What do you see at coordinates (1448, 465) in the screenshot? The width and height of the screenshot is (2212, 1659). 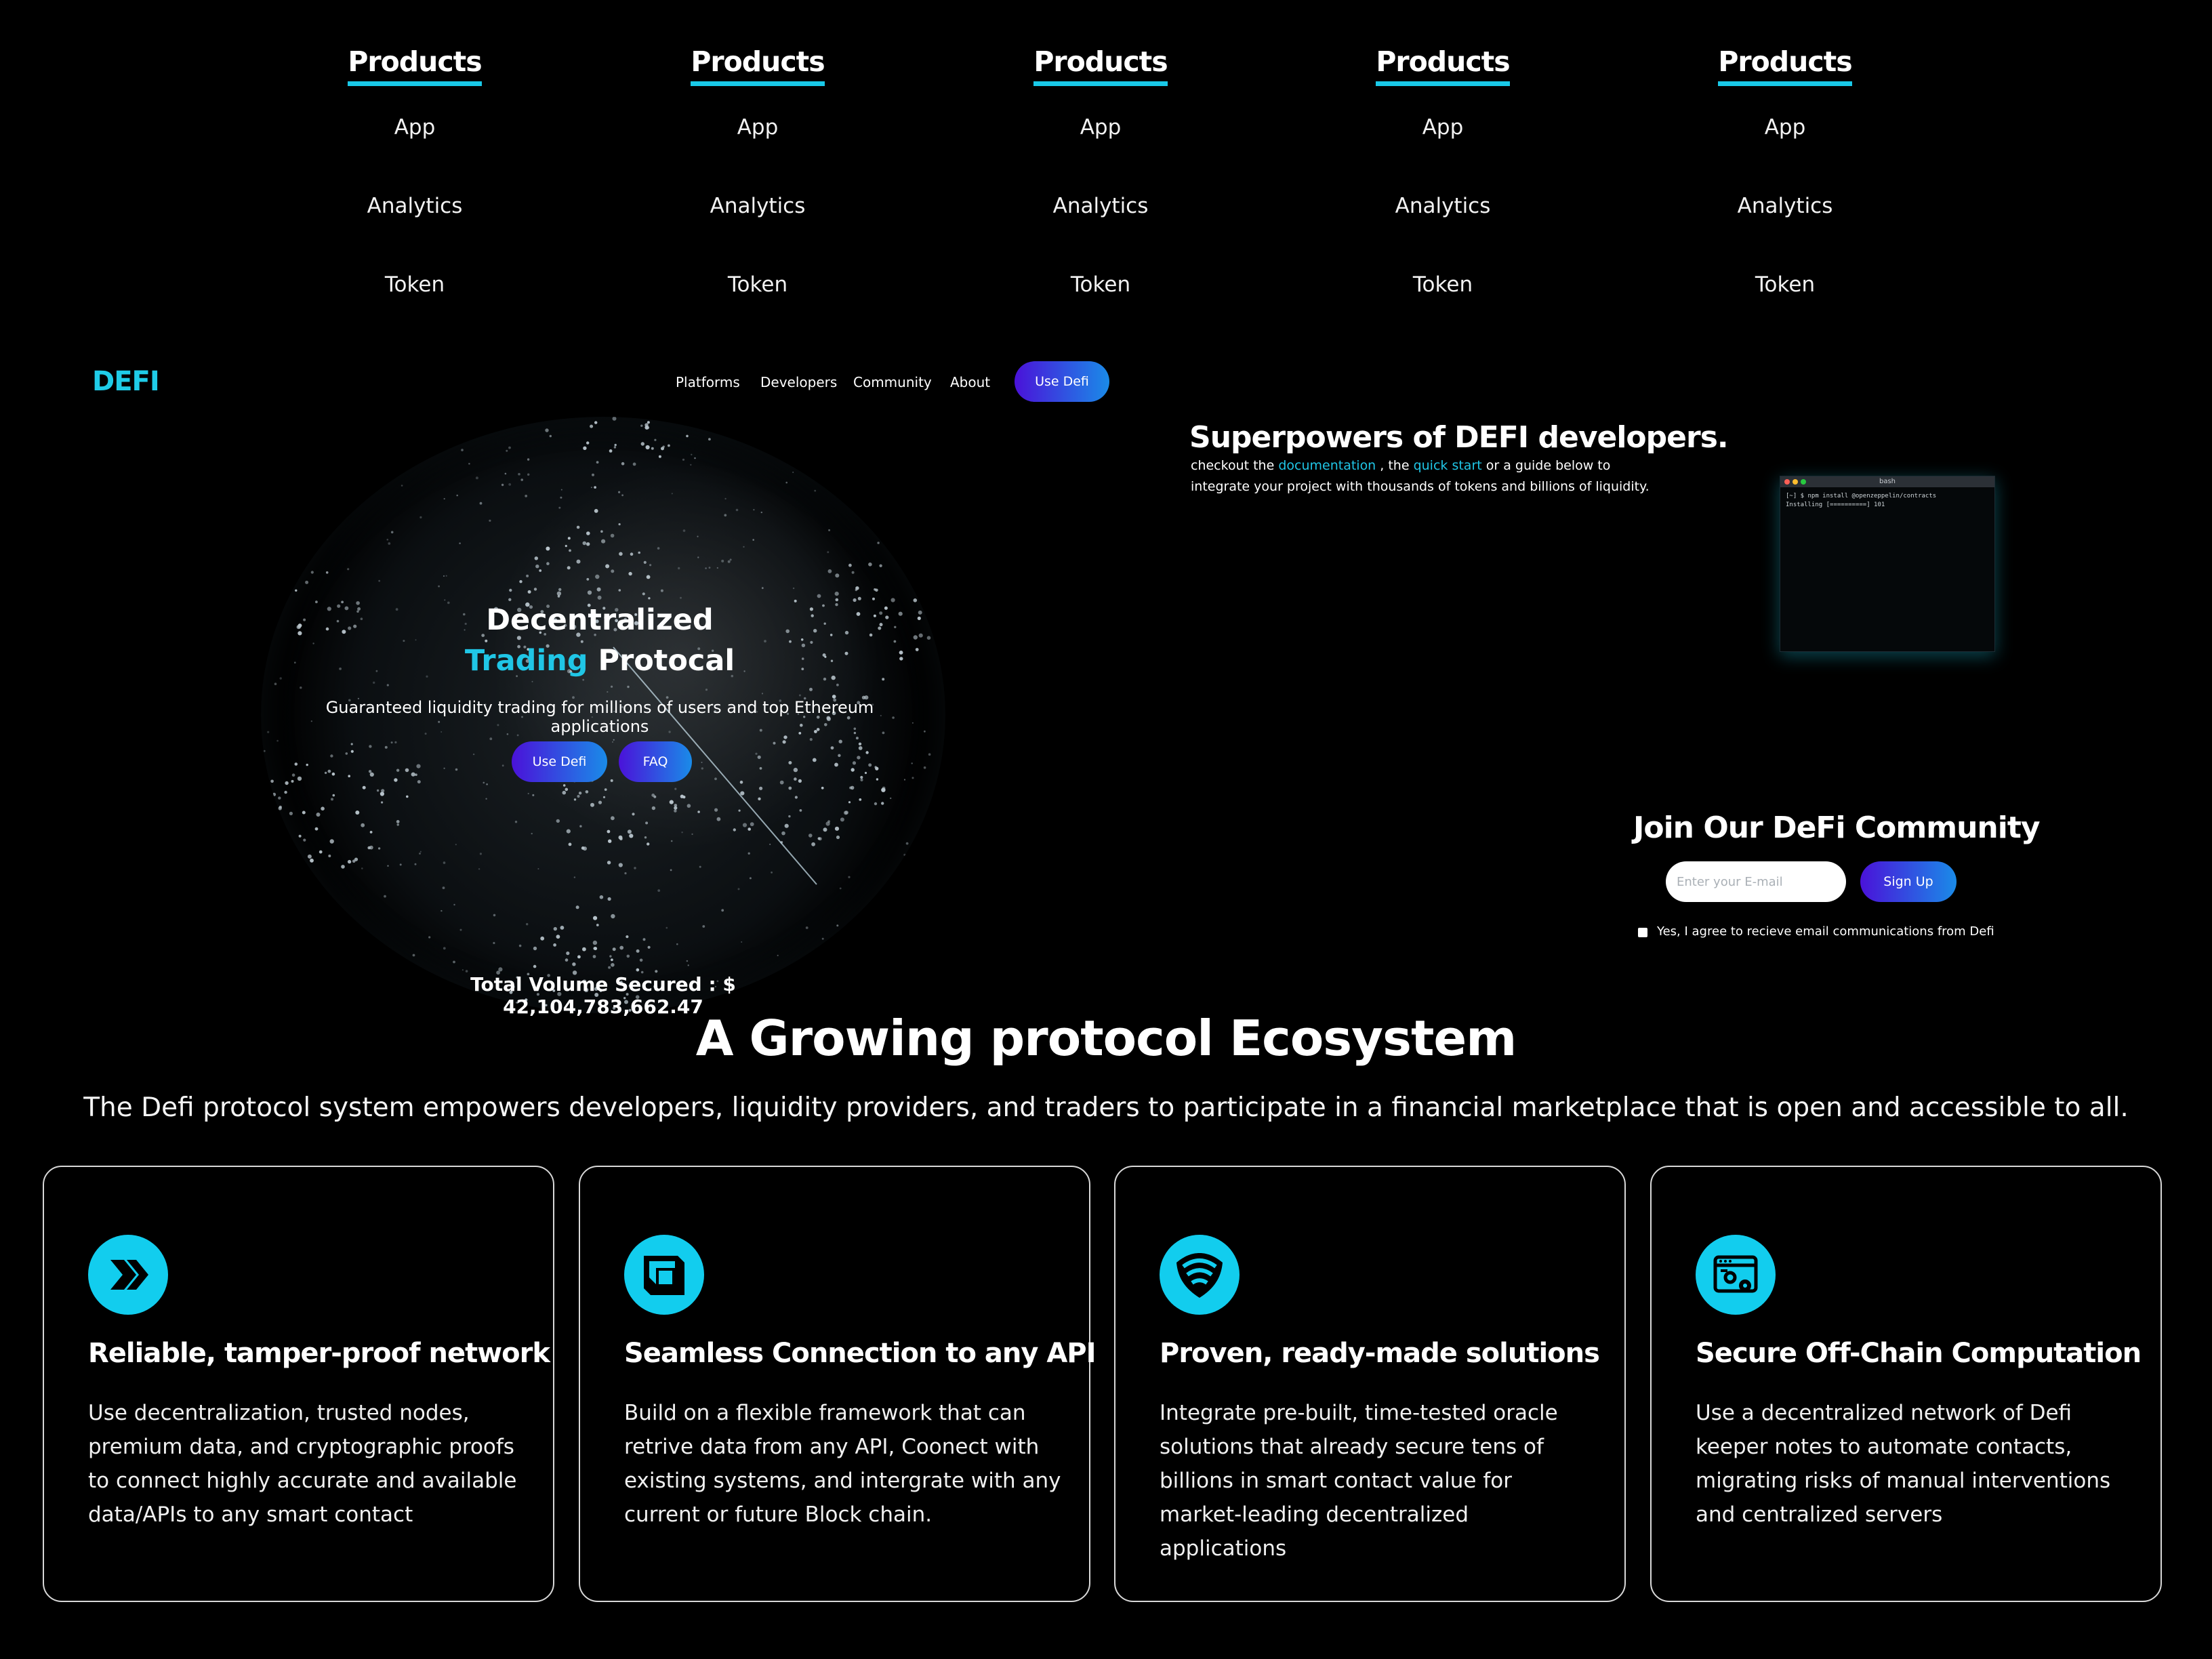 I see `quick-start-link: quick start` at bounding box center [1448, 465].